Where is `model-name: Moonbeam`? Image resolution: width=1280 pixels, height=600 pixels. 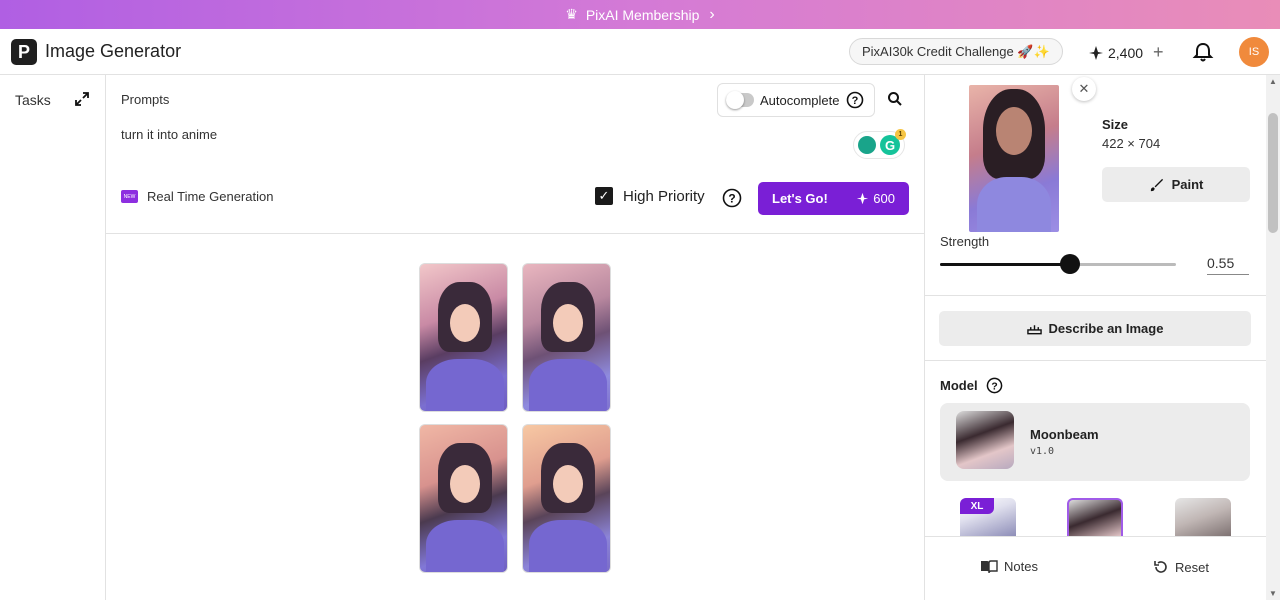 model-name: Moonbeam is located at coordinates (1064, 434).